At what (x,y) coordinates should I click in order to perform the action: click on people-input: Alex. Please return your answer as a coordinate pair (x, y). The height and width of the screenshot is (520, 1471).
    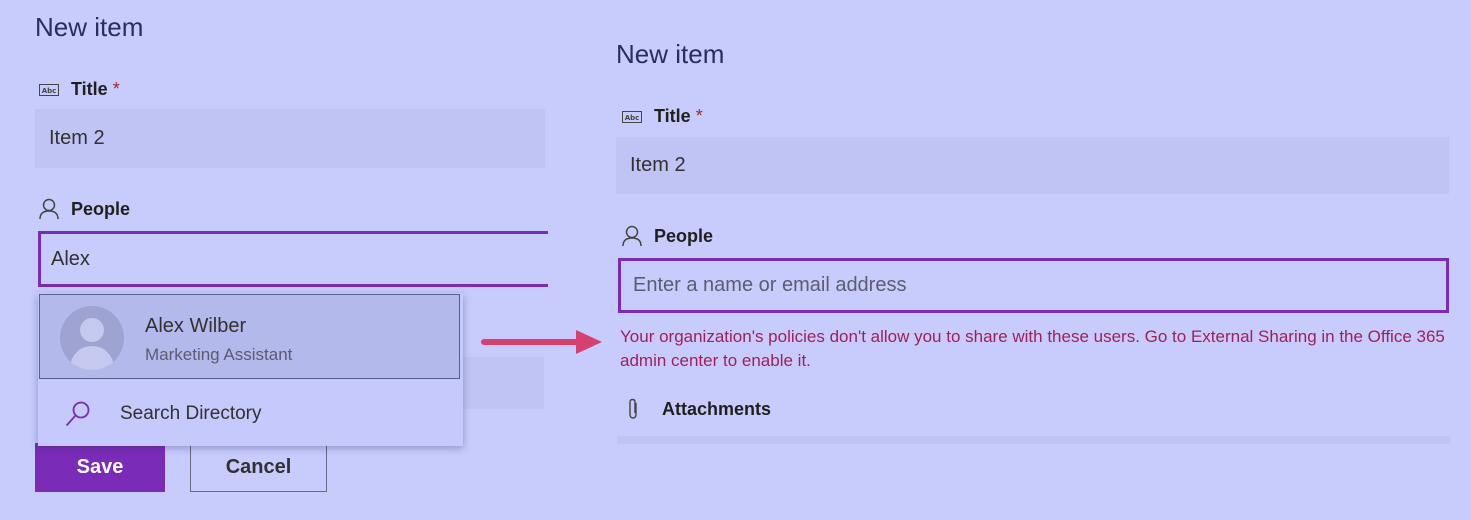
    Looking at the image, I should click on (293, 259).